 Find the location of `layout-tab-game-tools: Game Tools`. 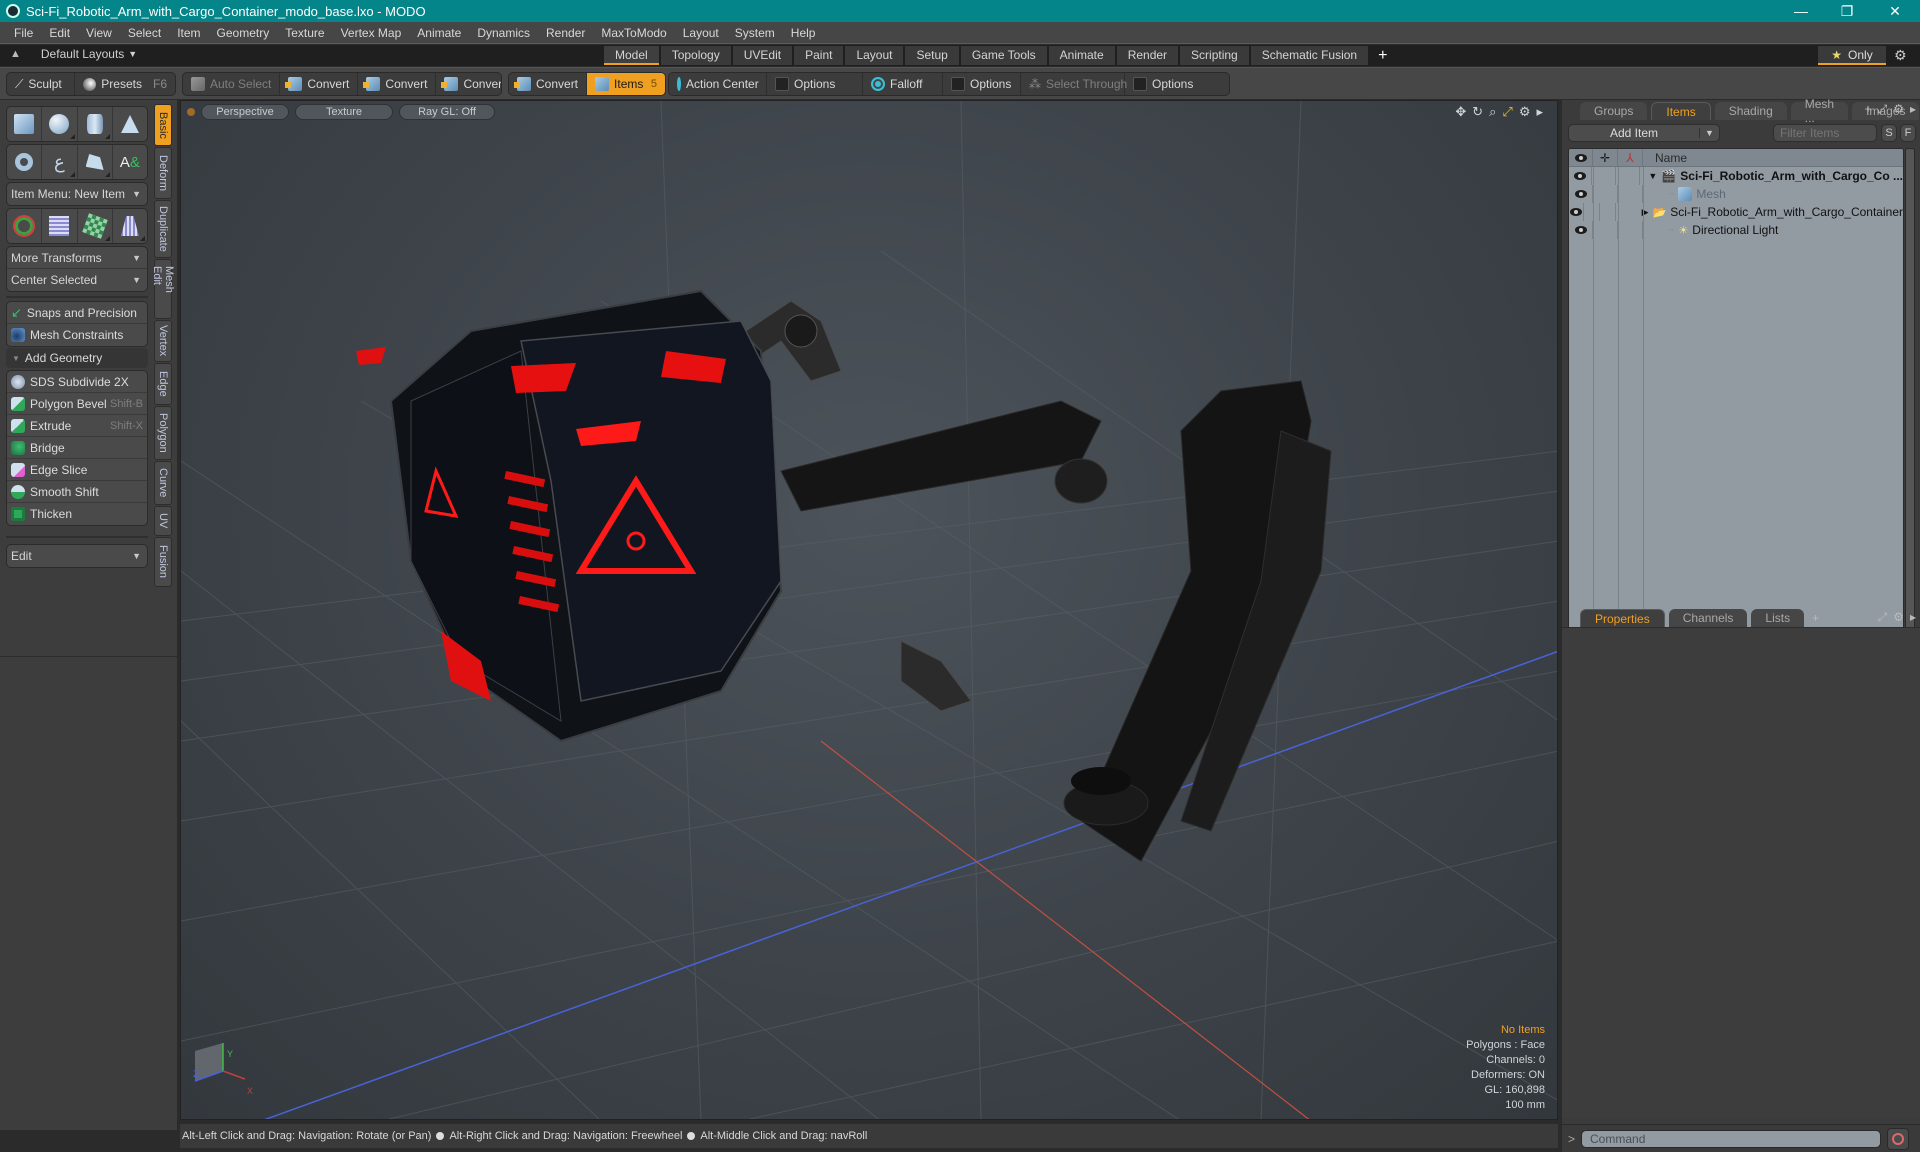

layout-tab-game-tools: Game Tools is located at coordinates (1003, 55).